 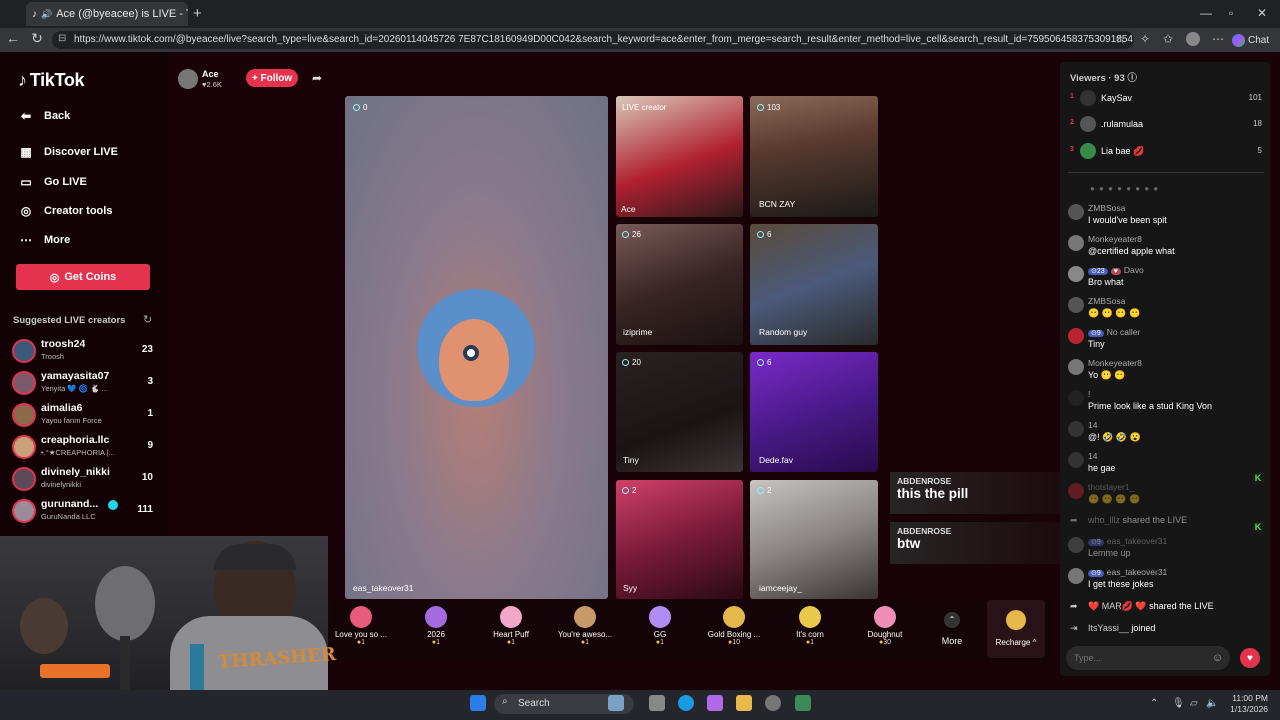 I want to click on taskbar-clock: 11:00 PM 1/13/2026, so click(x=1243, y=704).